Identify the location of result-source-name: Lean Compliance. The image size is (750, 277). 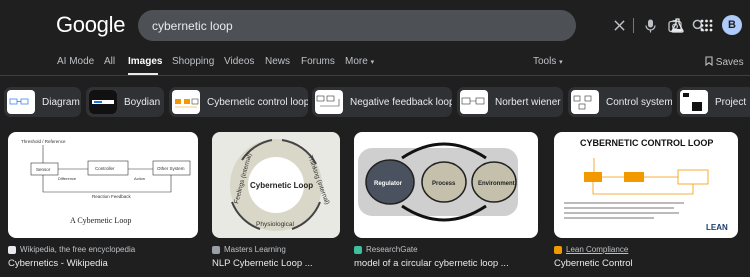
(597, 249).